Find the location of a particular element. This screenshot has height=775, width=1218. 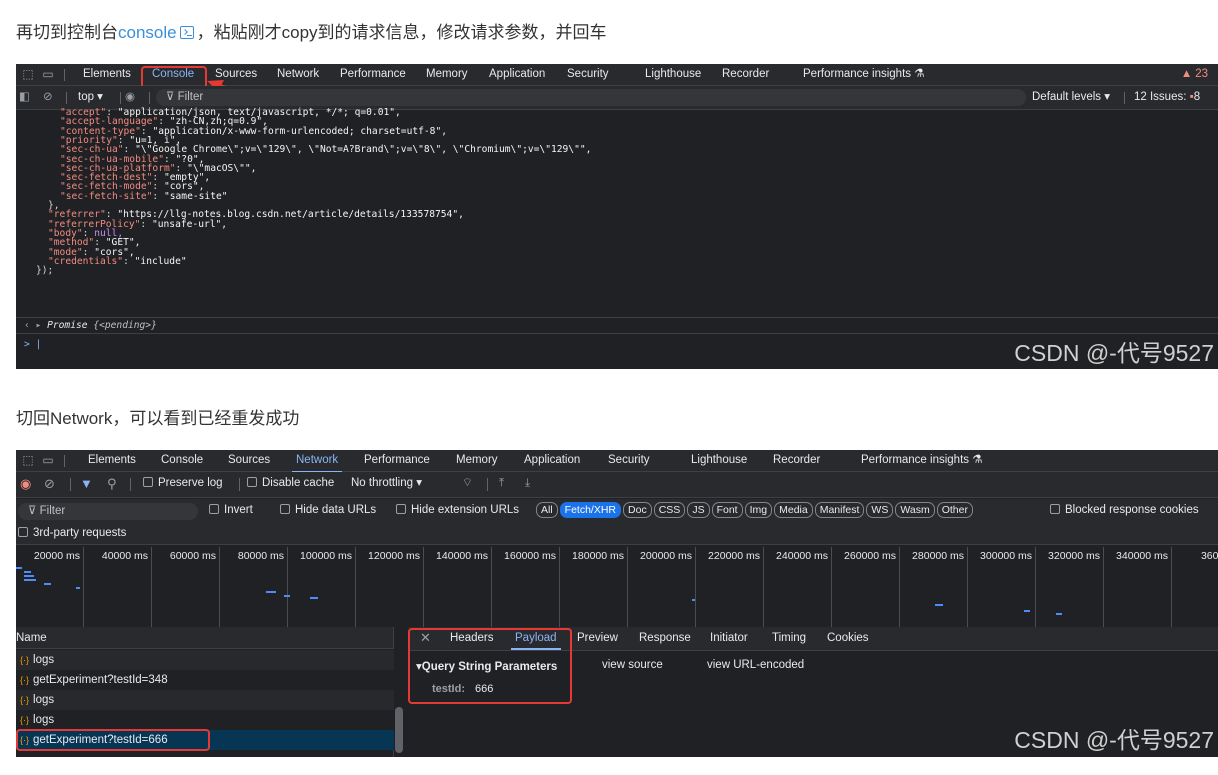

export-har-icon: ⤓ is located at coordinates (527, 484).